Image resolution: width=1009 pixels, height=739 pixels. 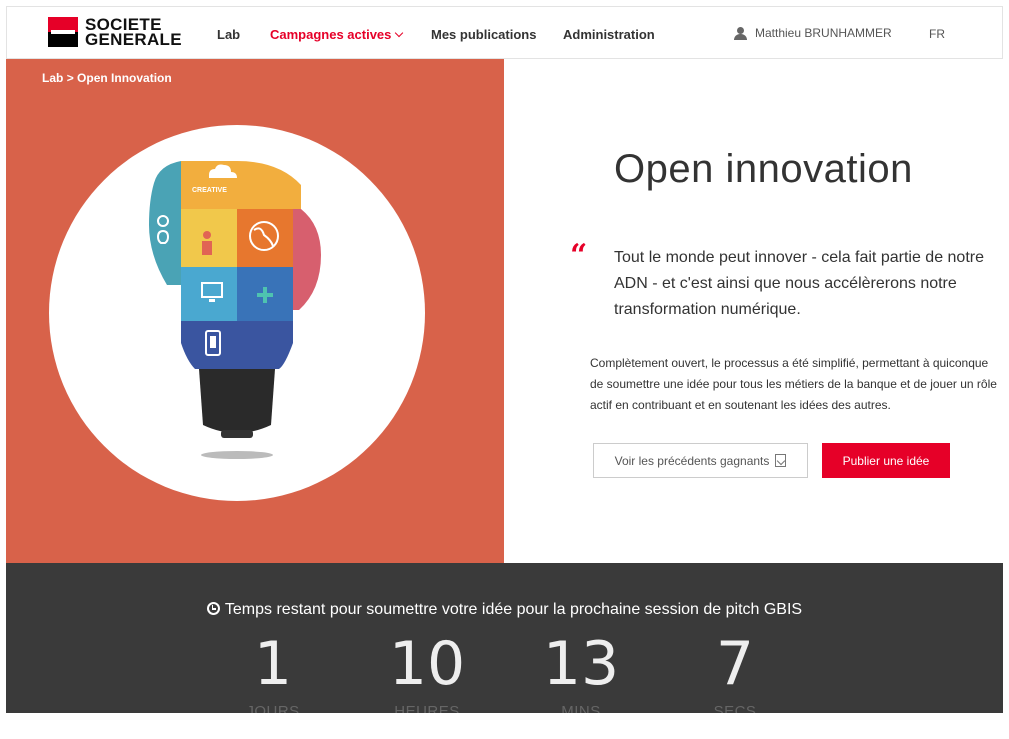 I want to click on page-bottom-margin, so click(x=504, y=726).